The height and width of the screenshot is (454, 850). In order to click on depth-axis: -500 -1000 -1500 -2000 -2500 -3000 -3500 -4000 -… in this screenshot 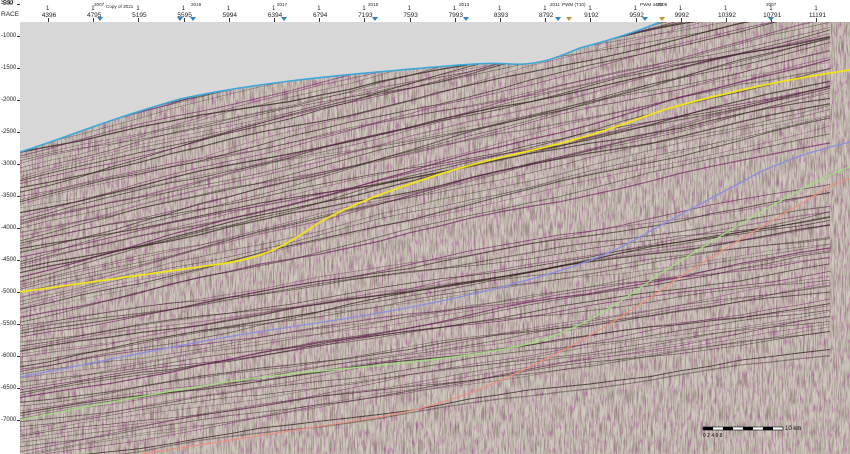, I will do `click(10, 227)`.